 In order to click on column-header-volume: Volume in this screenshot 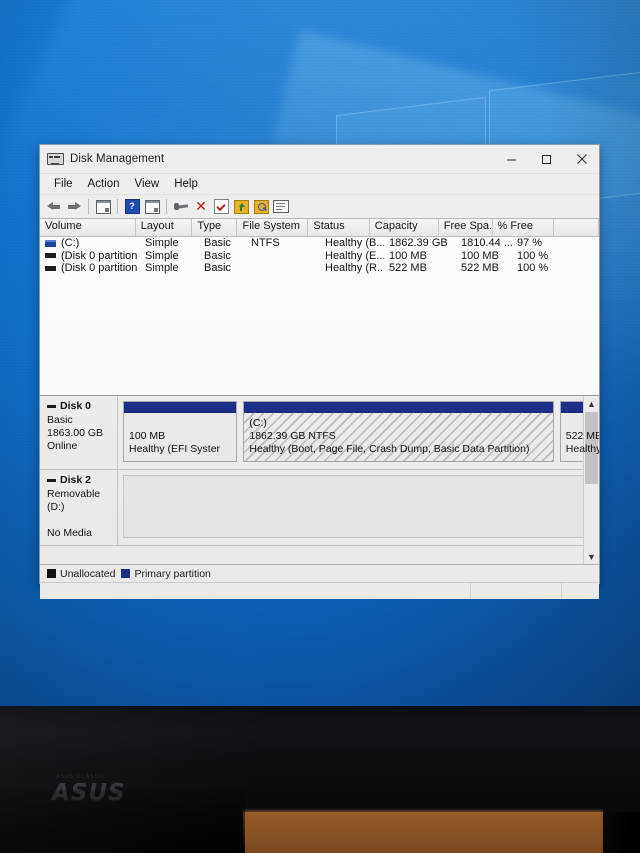, I will do `click(88, 227)`.